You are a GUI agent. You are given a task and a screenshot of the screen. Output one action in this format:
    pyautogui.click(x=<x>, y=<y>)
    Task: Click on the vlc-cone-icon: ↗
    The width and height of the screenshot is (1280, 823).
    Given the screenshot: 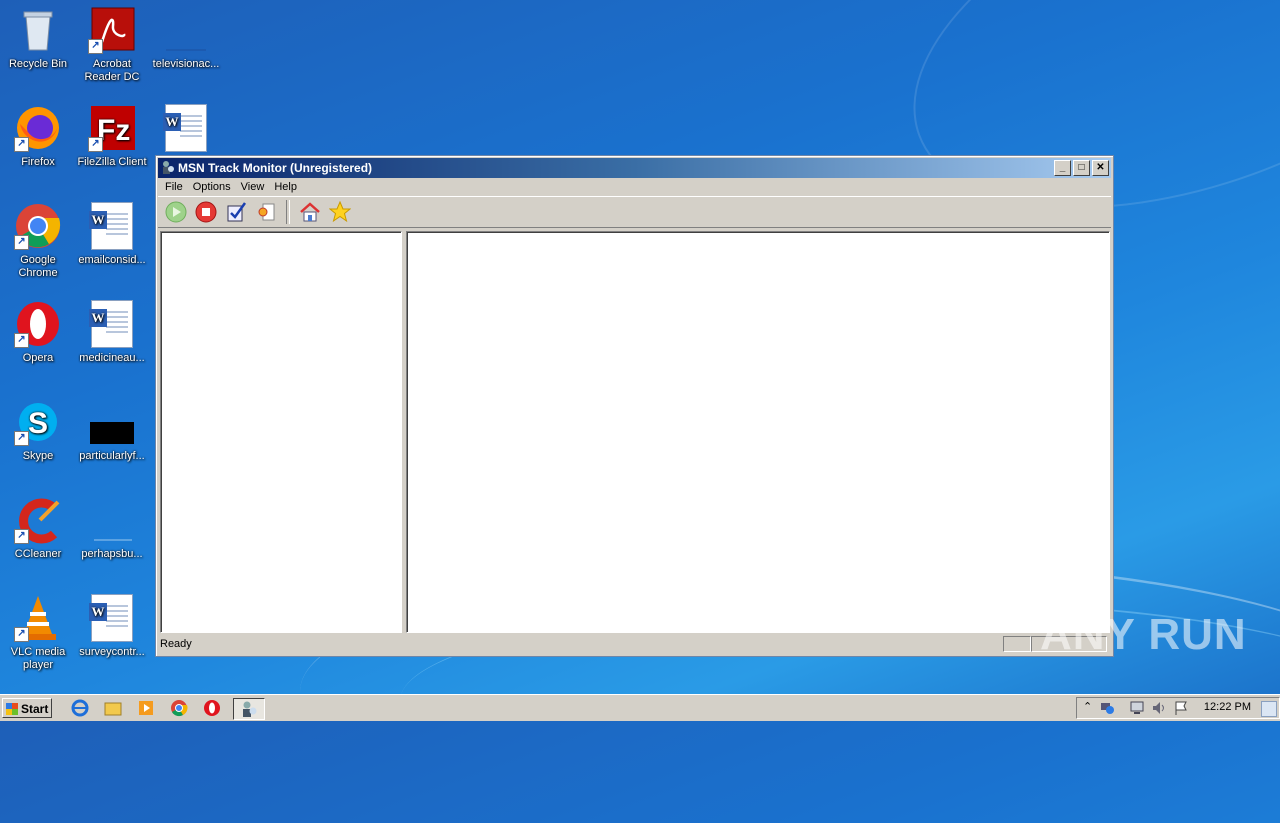 What is the action you would take?
    pyautogui.click(x=38, y=618)
    